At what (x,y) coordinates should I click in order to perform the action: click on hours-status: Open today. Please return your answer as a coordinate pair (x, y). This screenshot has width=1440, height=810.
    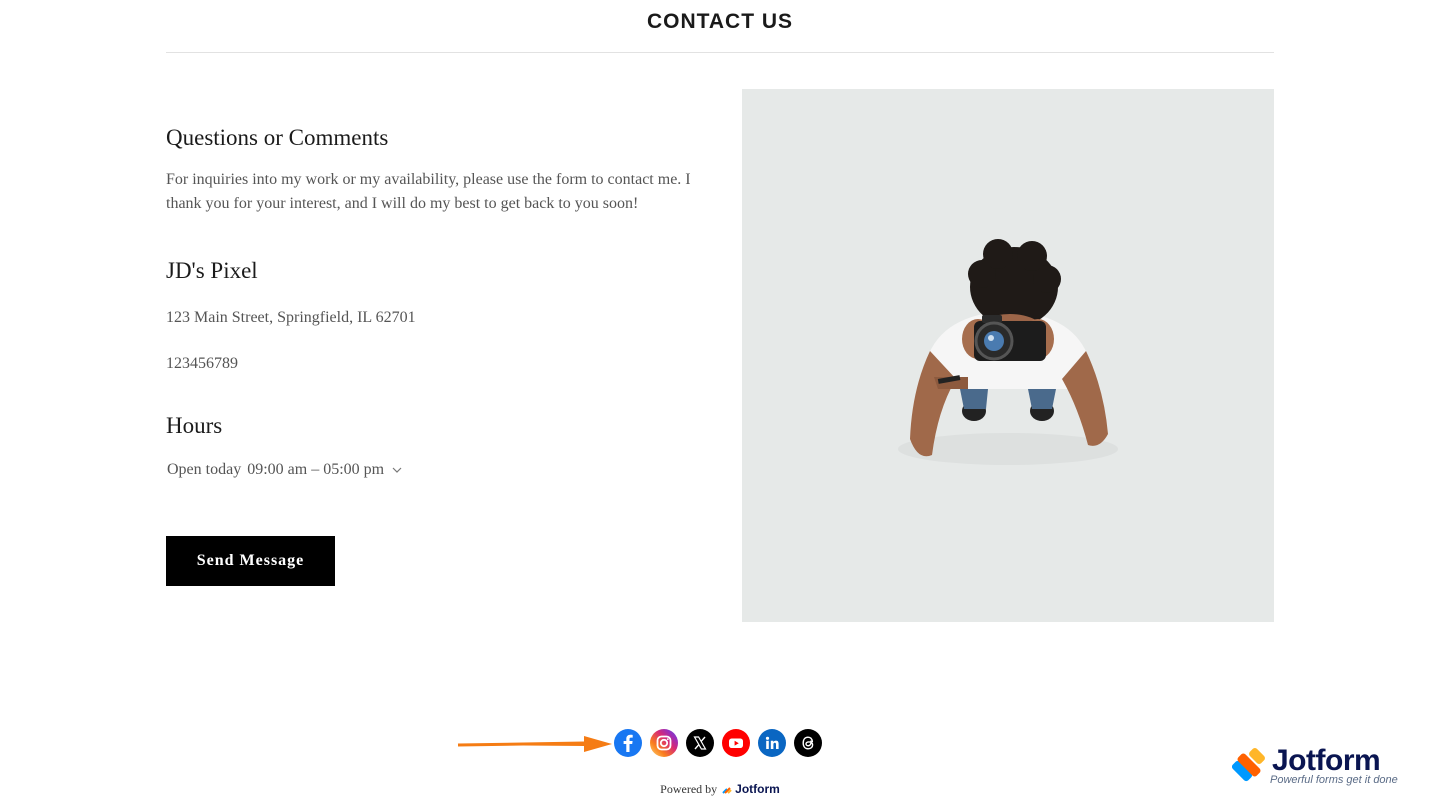
    Looking at the image, I should click on (204, 469).